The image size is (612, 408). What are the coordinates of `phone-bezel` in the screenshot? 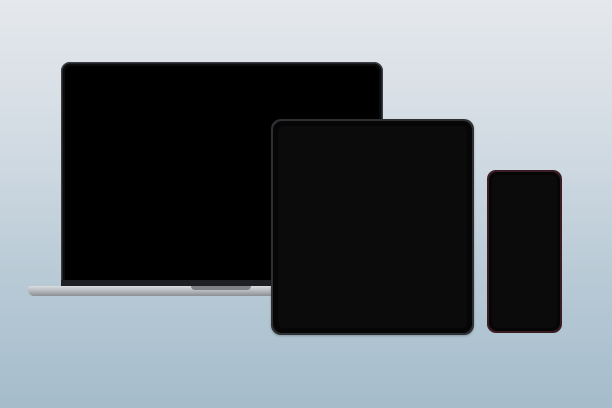 It's located at (524, 251).